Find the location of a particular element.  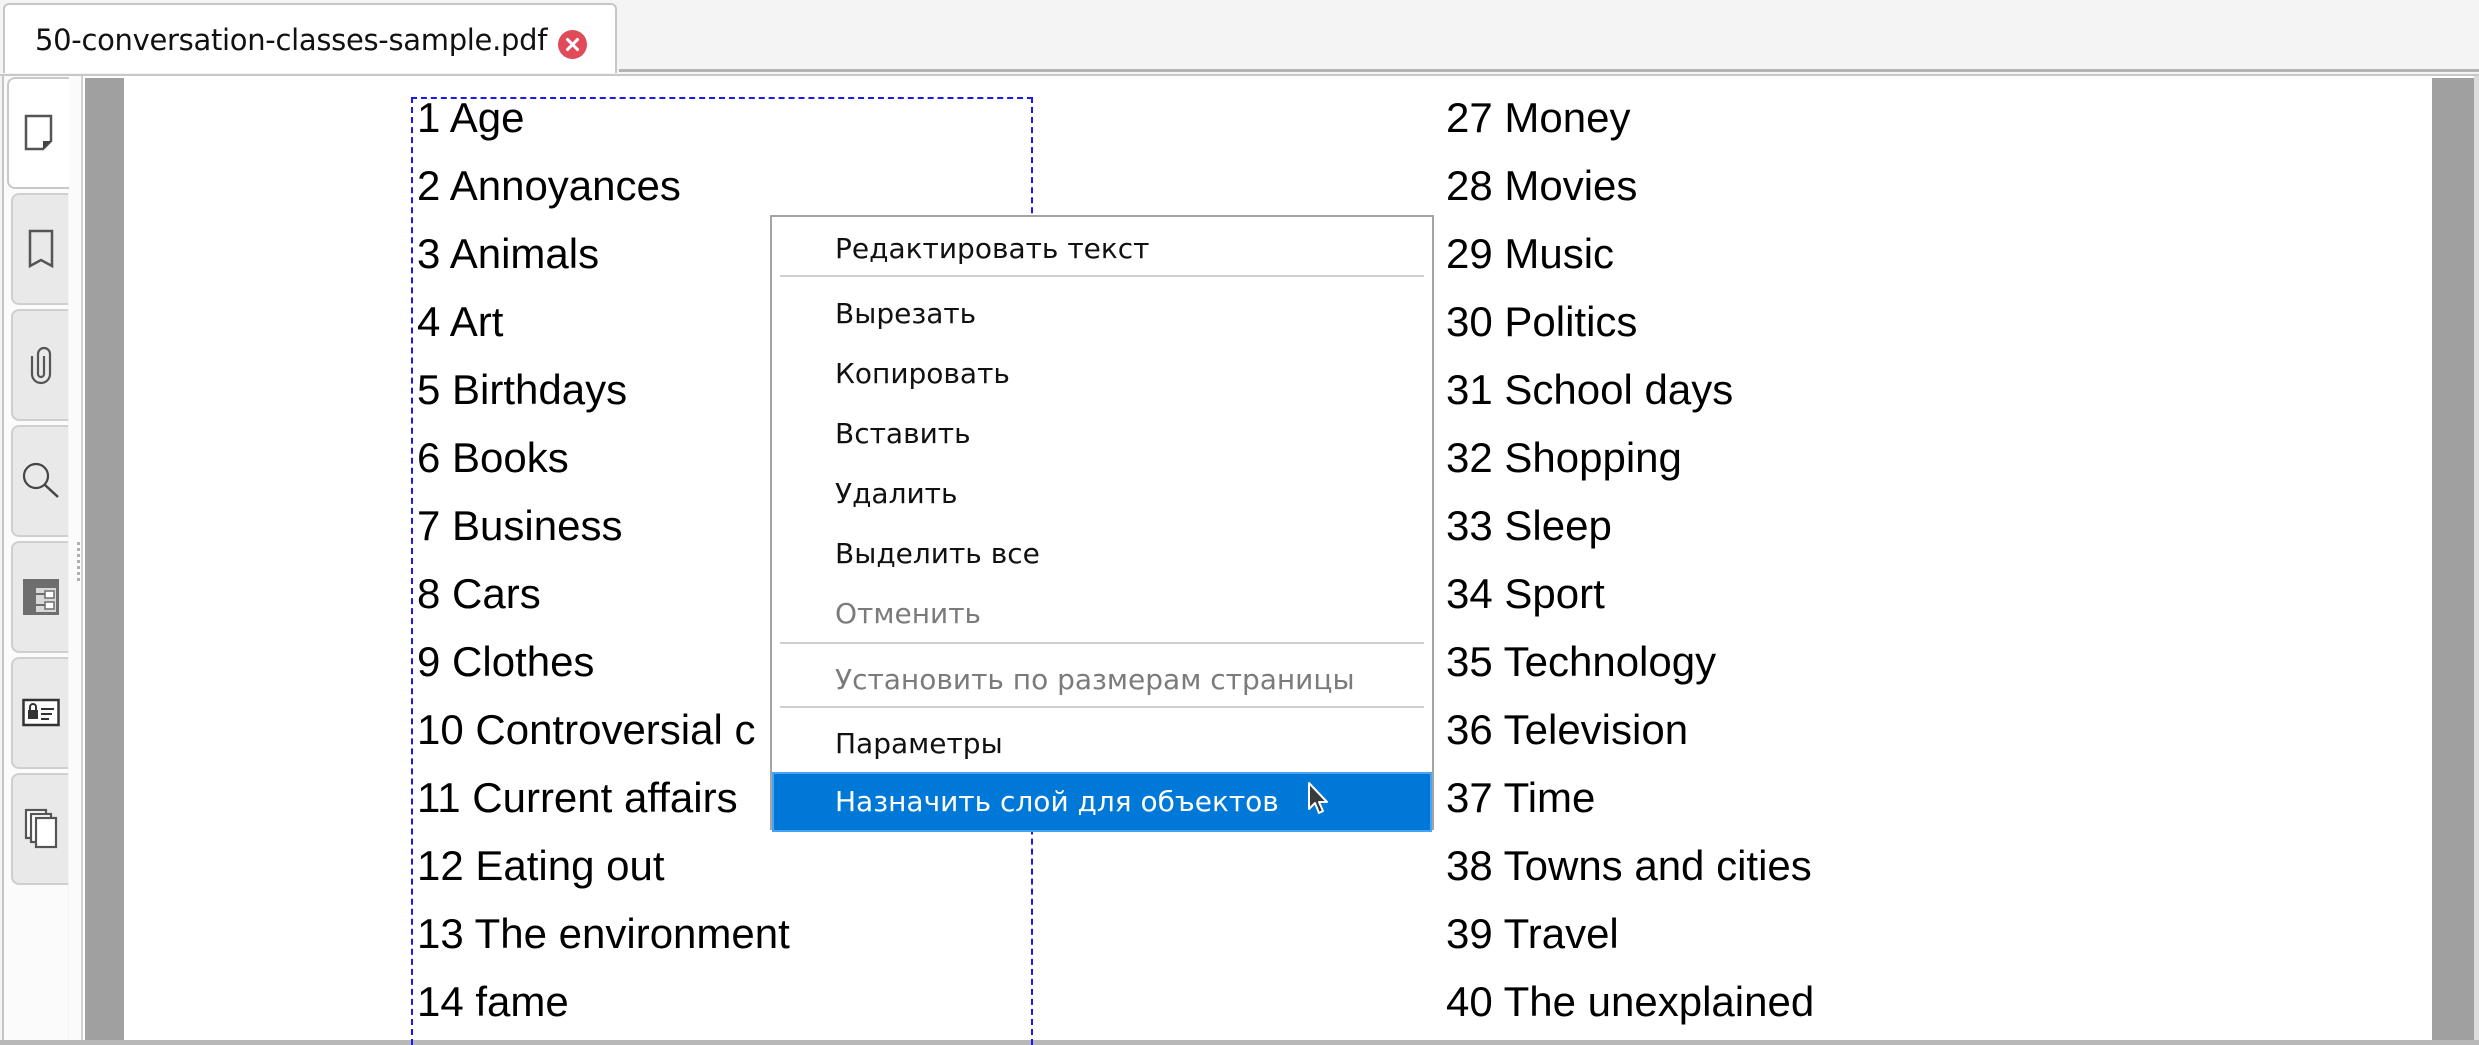

sidebar-tab-pages-stack is located at coordinates (39, 829).